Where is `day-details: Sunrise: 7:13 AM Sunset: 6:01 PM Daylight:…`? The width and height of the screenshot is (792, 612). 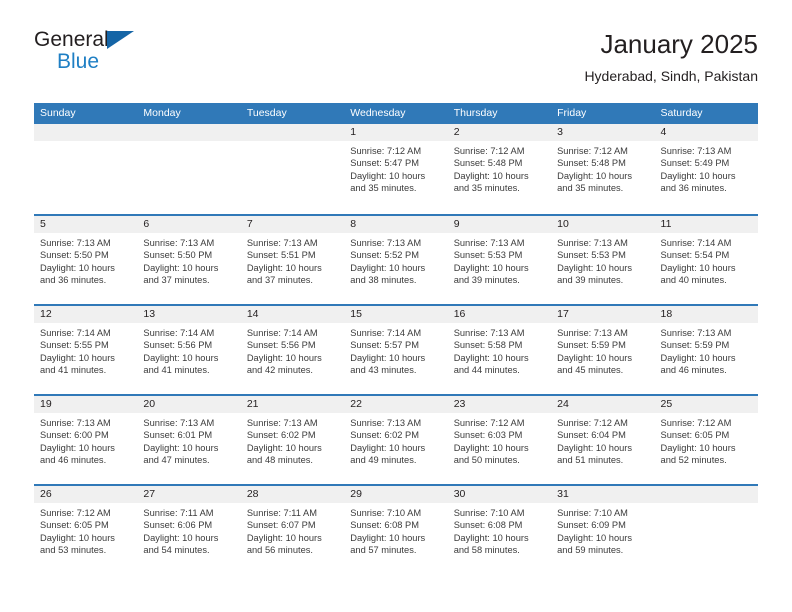 day-details: Sunrise: 7:13 AM Sunset: 6:01 PM Daylight:… is located at coordinates (188, 440).